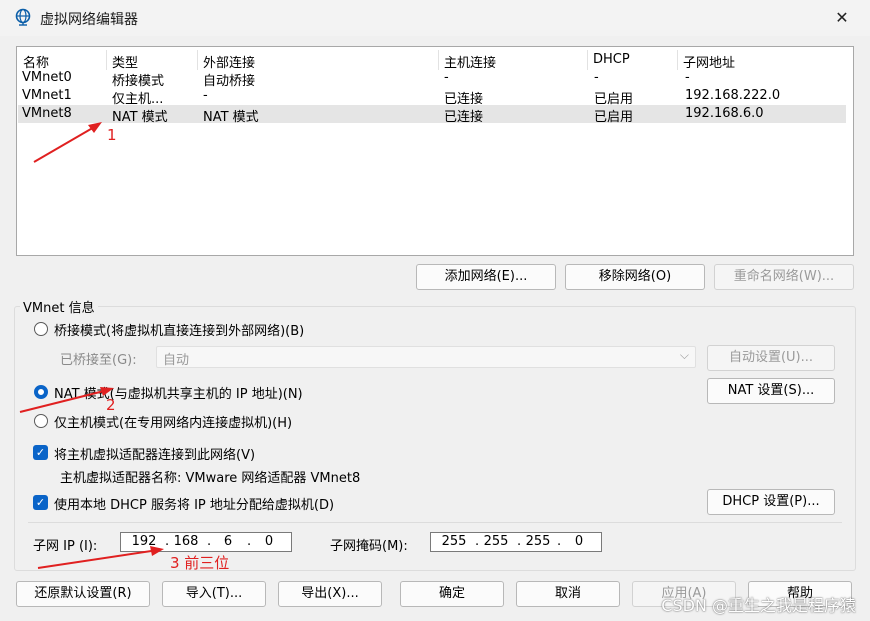  What do you see at coordinates (179, 329) in the screenshot?
I see `bridge-mode-label: 桥接模式(将虚拟机直接连接到外部网络)(B)` at bounding box center [179, 329].